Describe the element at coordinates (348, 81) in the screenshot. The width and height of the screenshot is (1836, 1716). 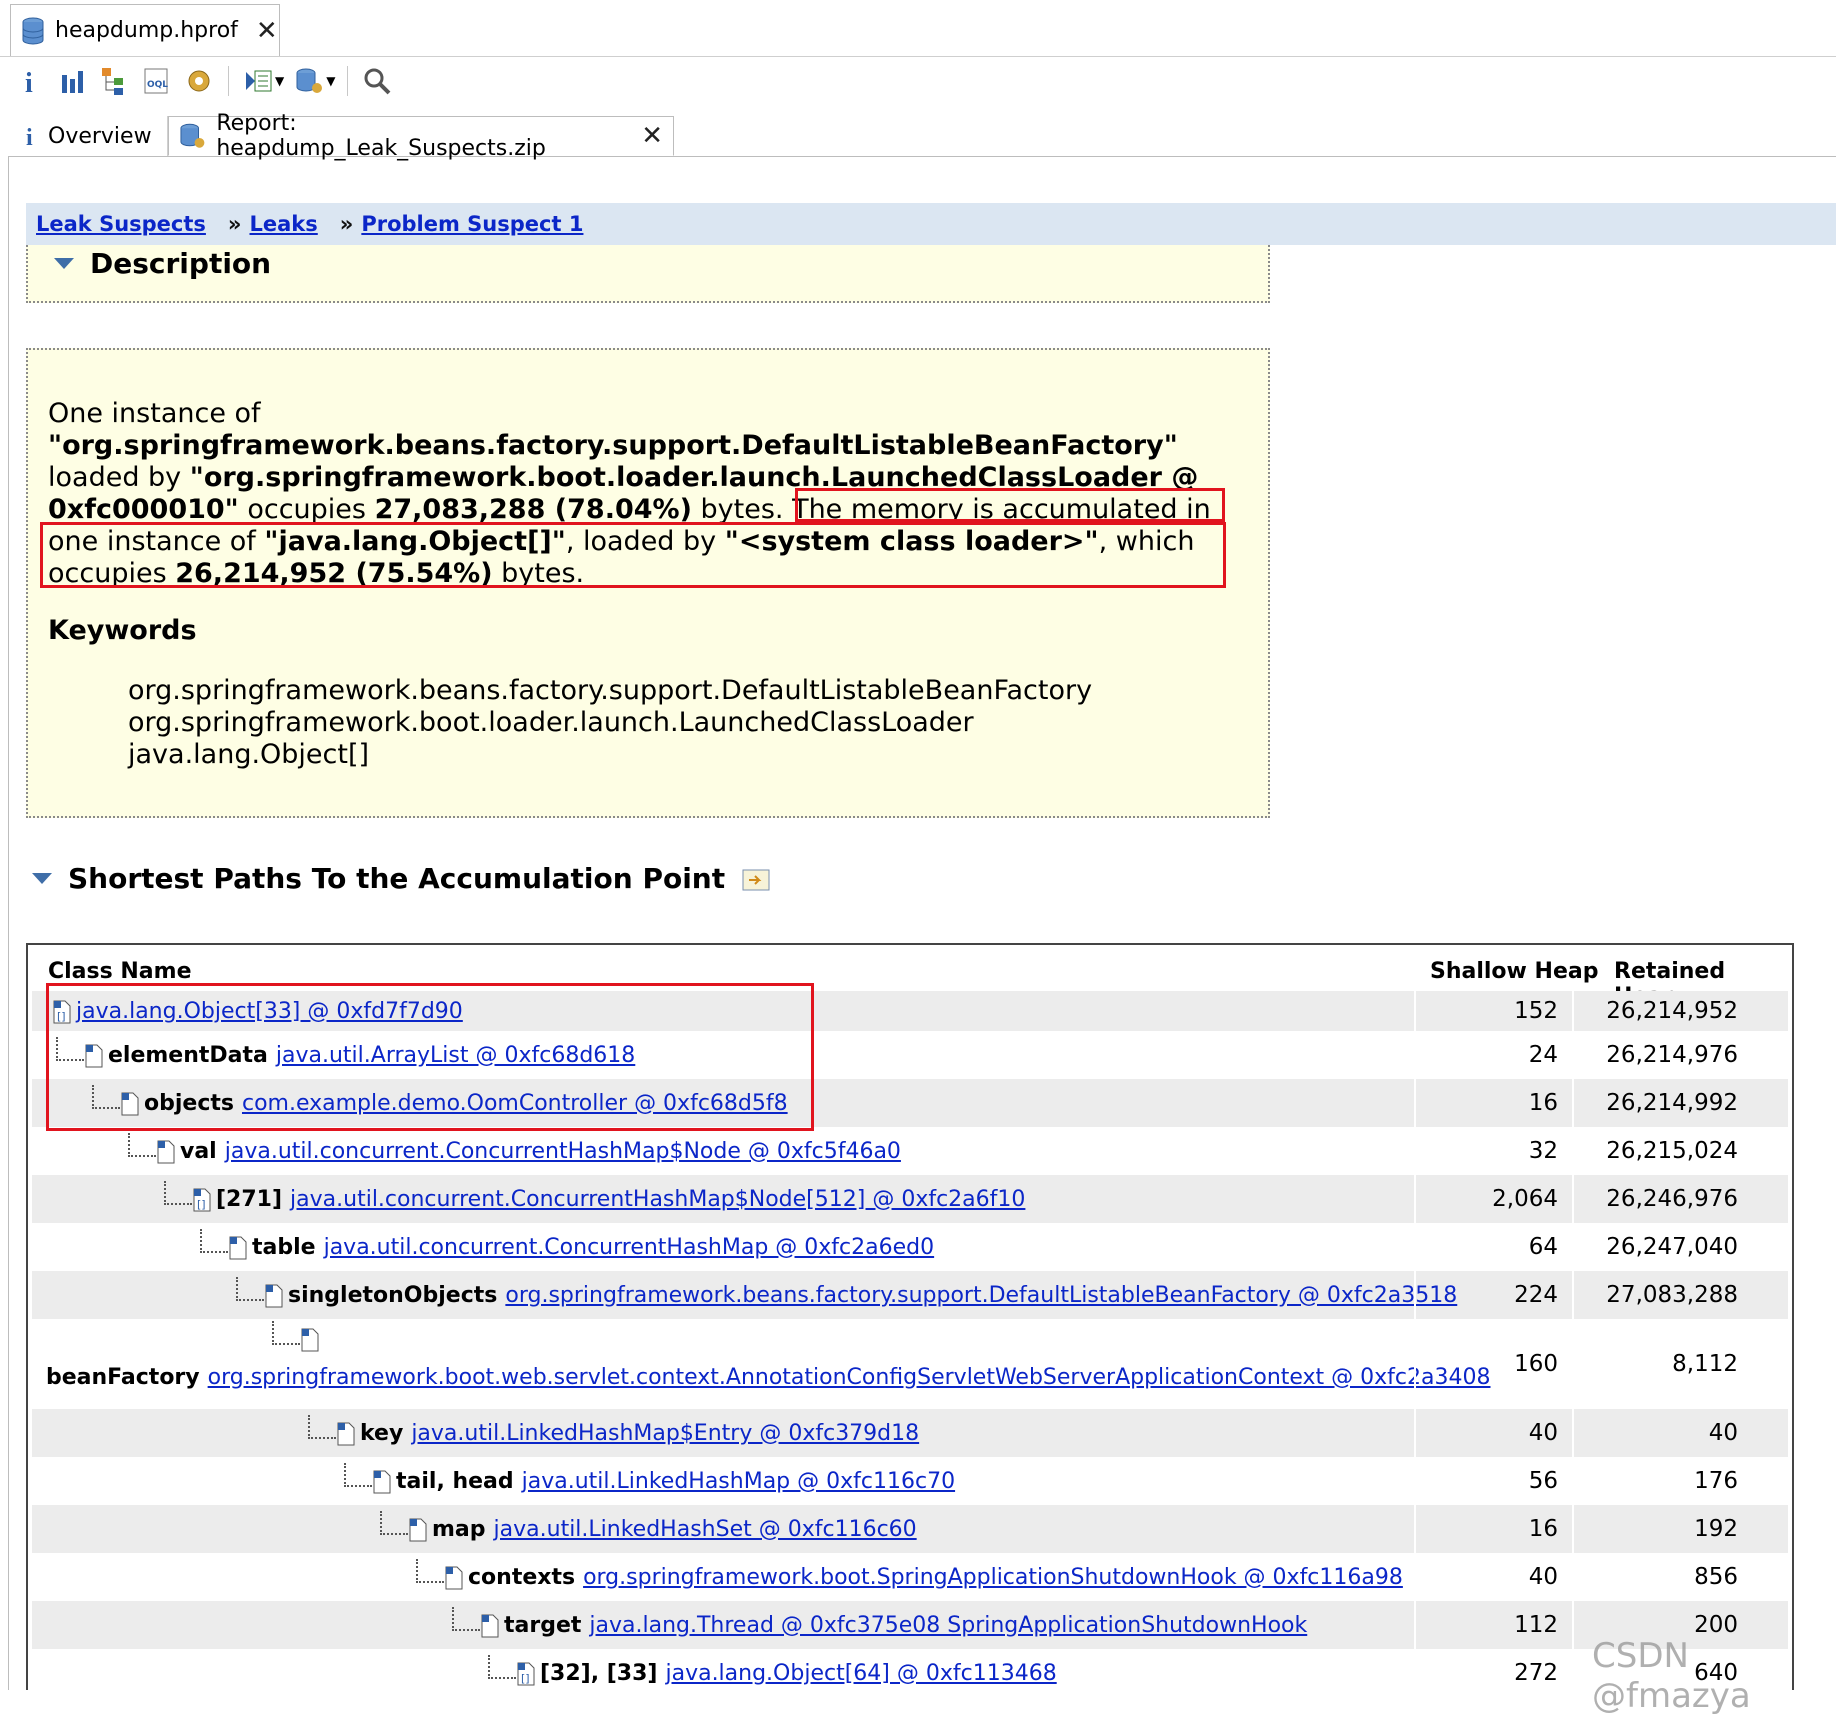
I see `toolbar-separator` at that location.